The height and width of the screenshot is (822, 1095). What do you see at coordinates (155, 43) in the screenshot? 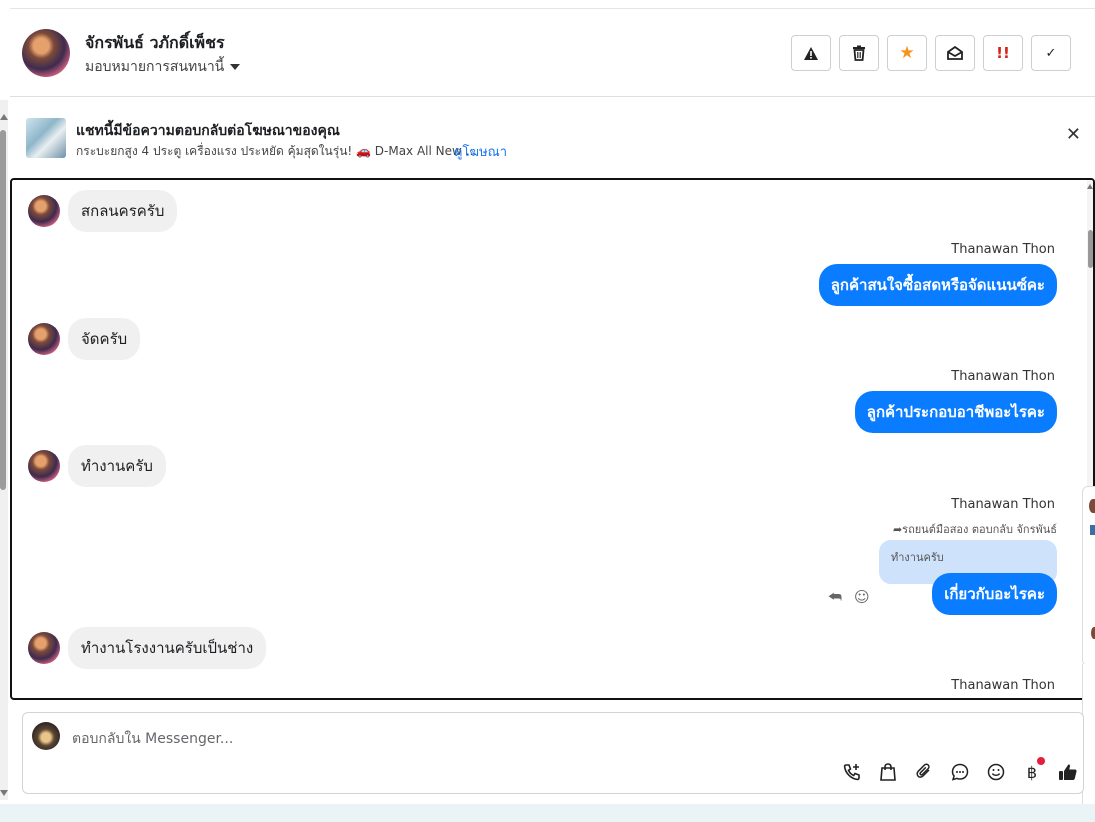
I see `contact-name: จักรพันธ์ วภักดิ์เพ็ชร` at bounding box center [155, 43].